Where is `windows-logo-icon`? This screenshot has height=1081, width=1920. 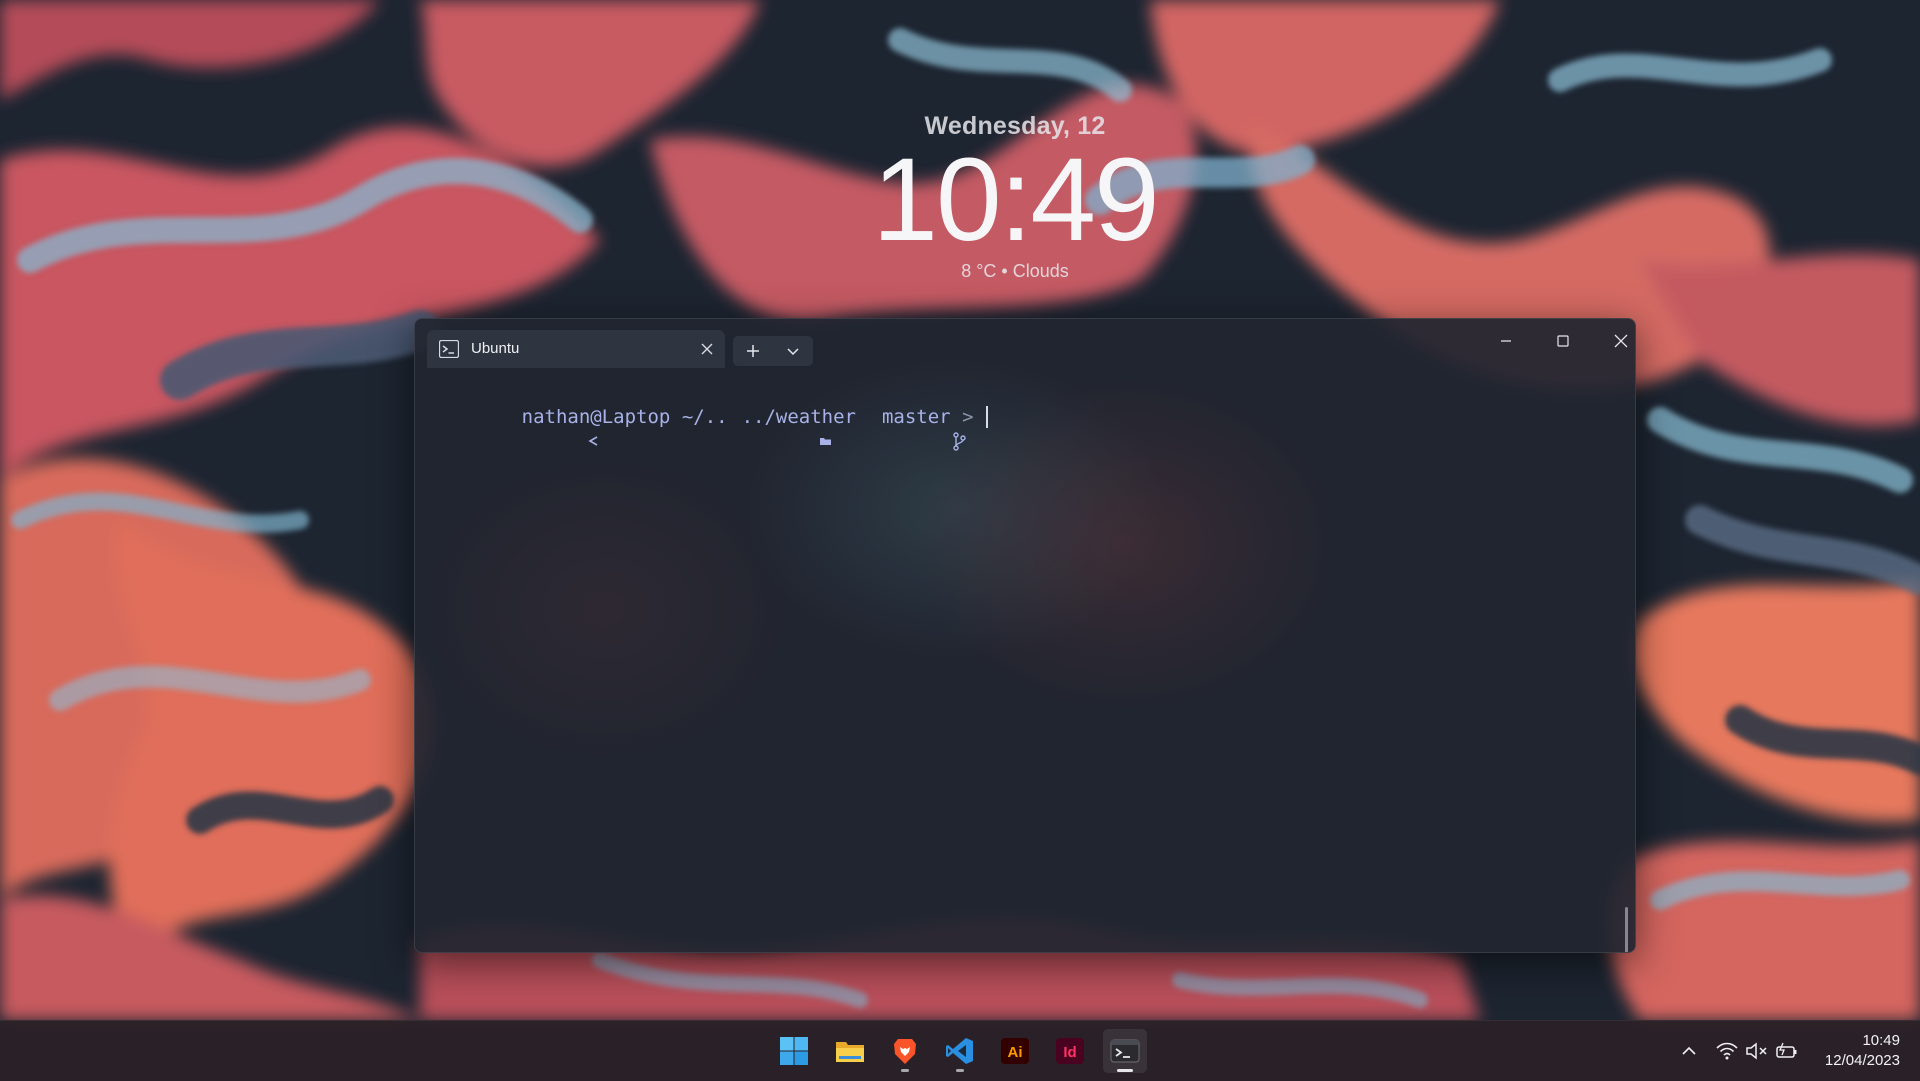 windows-logo-icon is located at coordinates (794, 1051).